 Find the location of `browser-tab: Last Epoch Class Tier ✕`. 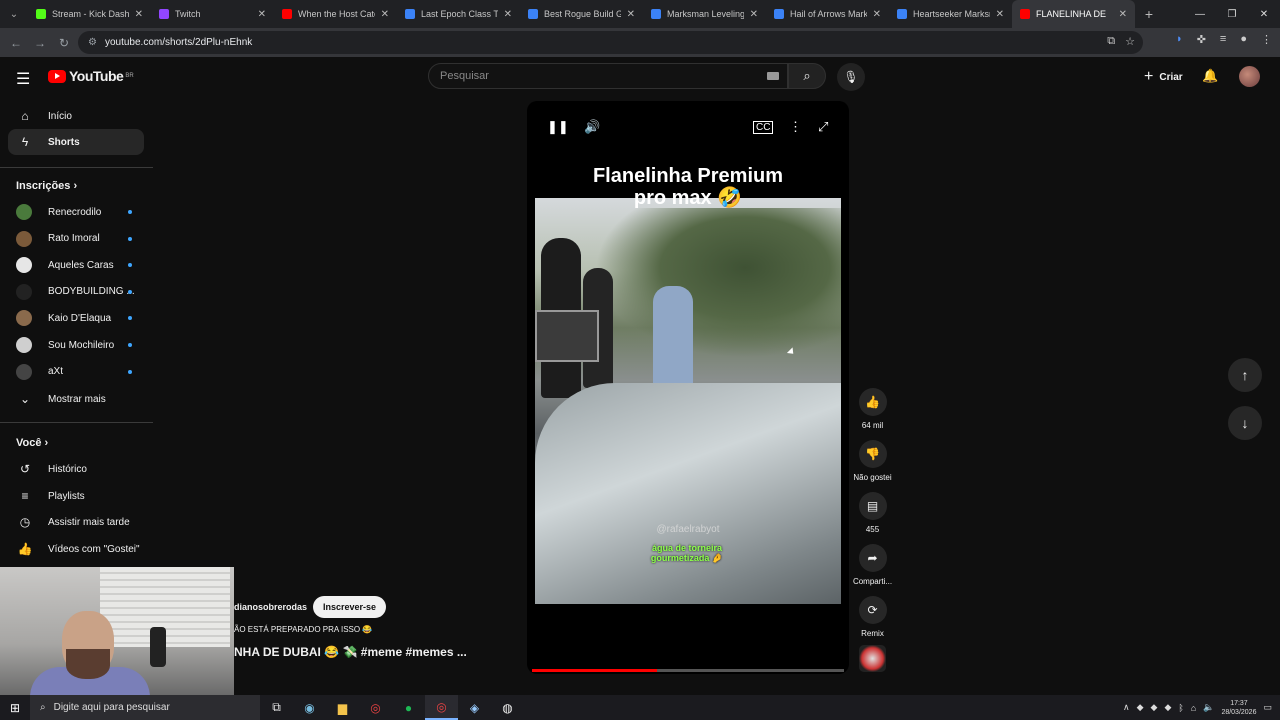

browser-tab: Last Epoch Class Tier ✕ is located at coordinates (458, 14).